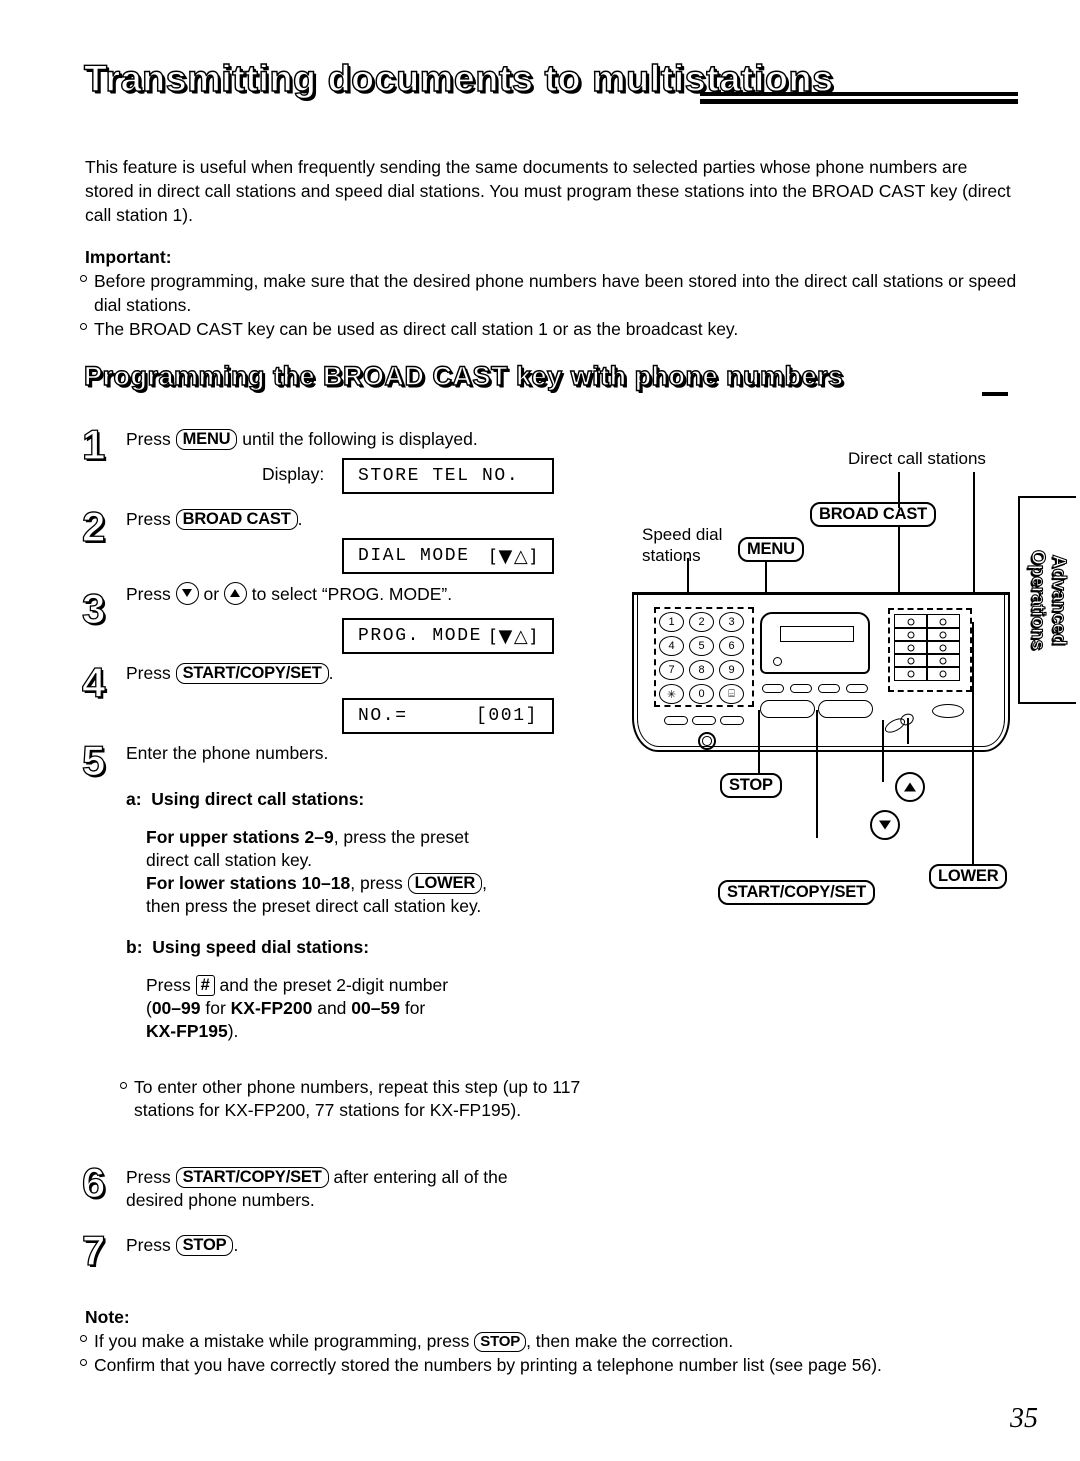 The height and width of the screenshot is (1461, 1080). What do you see at coordinates (671, 670) in the screenshot?
I see `keypad-key: 7` at bounding box center [671, 670].